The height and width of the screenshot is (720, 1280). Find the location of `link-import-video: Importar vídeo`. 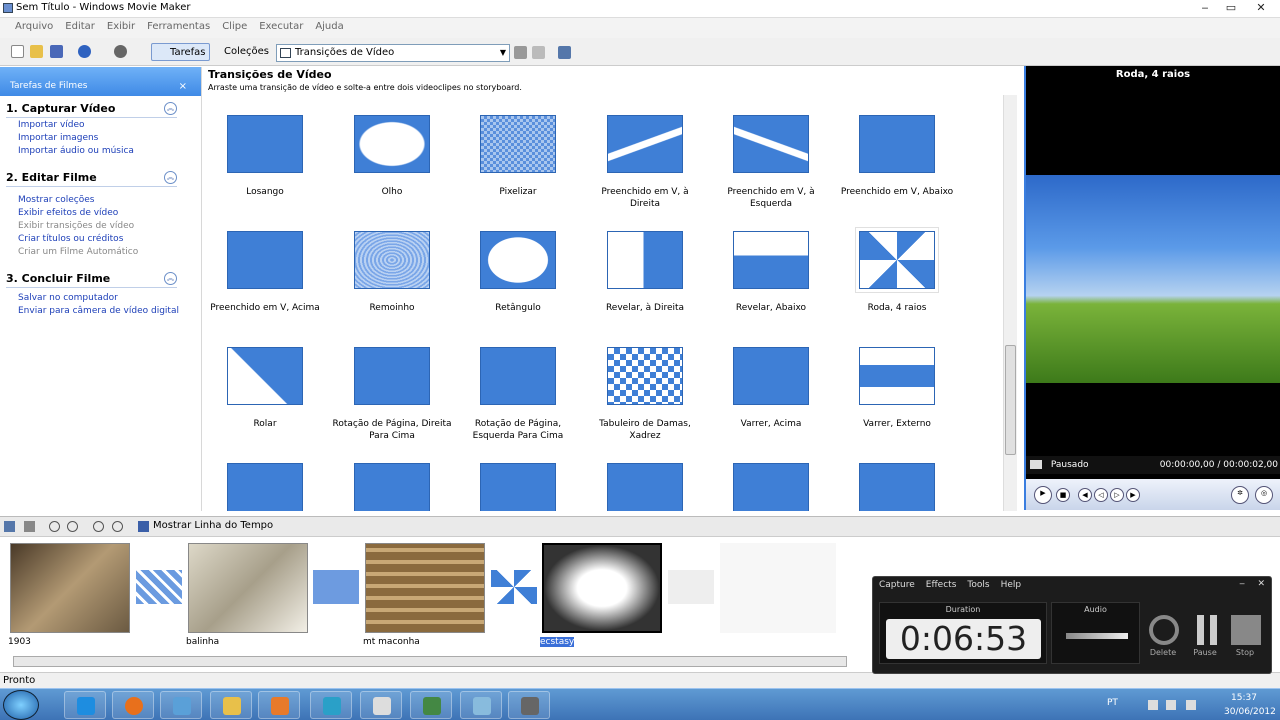

link-import-video: Importar vídeo is located at coordinates (100, 125).